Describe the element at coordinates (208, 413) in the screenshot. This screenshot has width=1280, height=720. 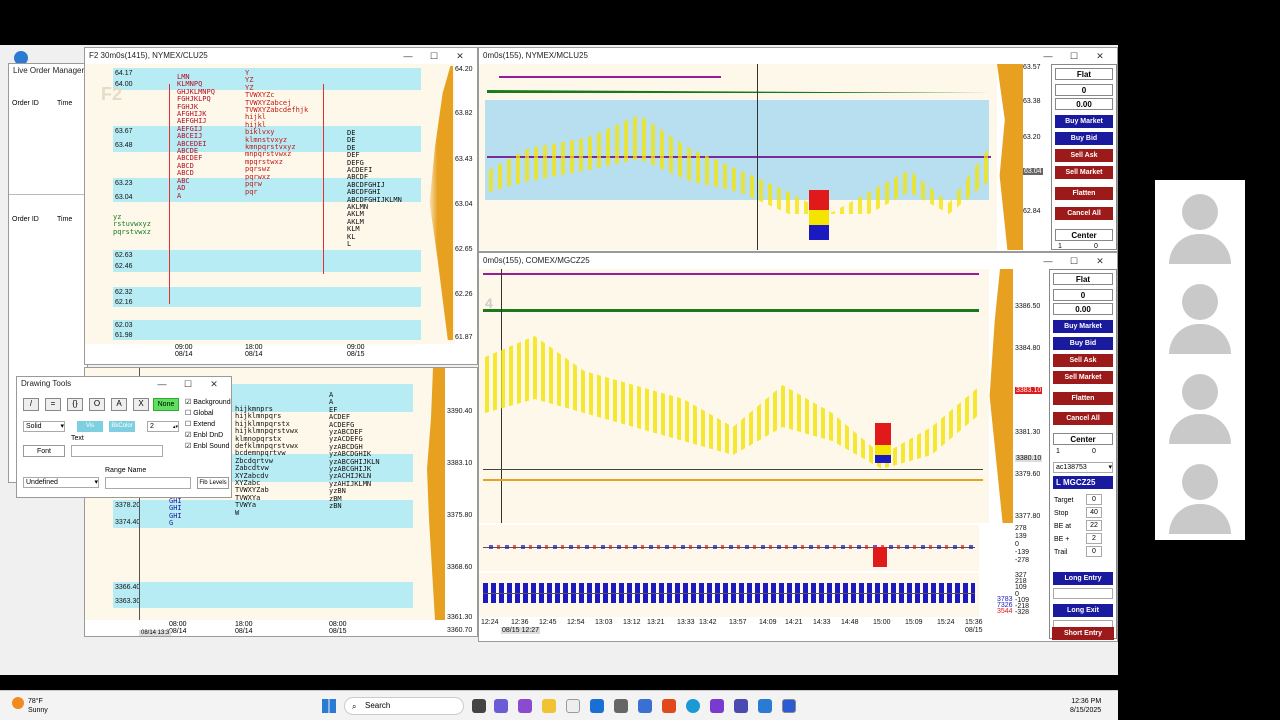
I see `global-checkbox: ☐ Global` at that location.